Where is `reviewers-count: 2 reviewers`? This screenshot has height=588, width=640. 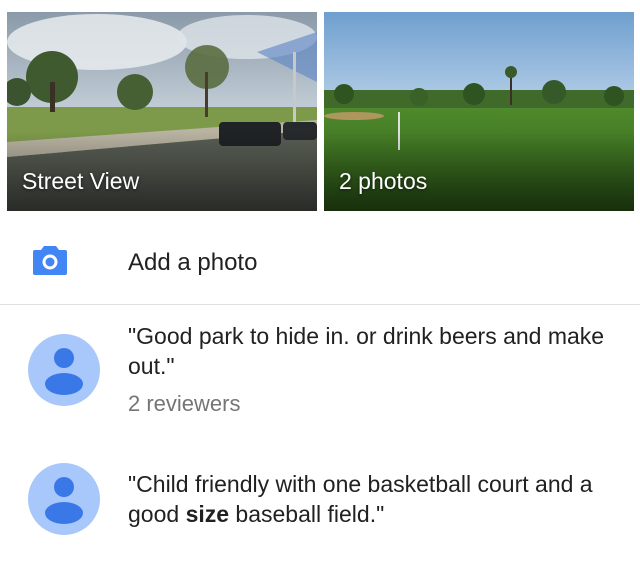
reviewers-count: 2 reviewers is located at coordinates (184, 403).